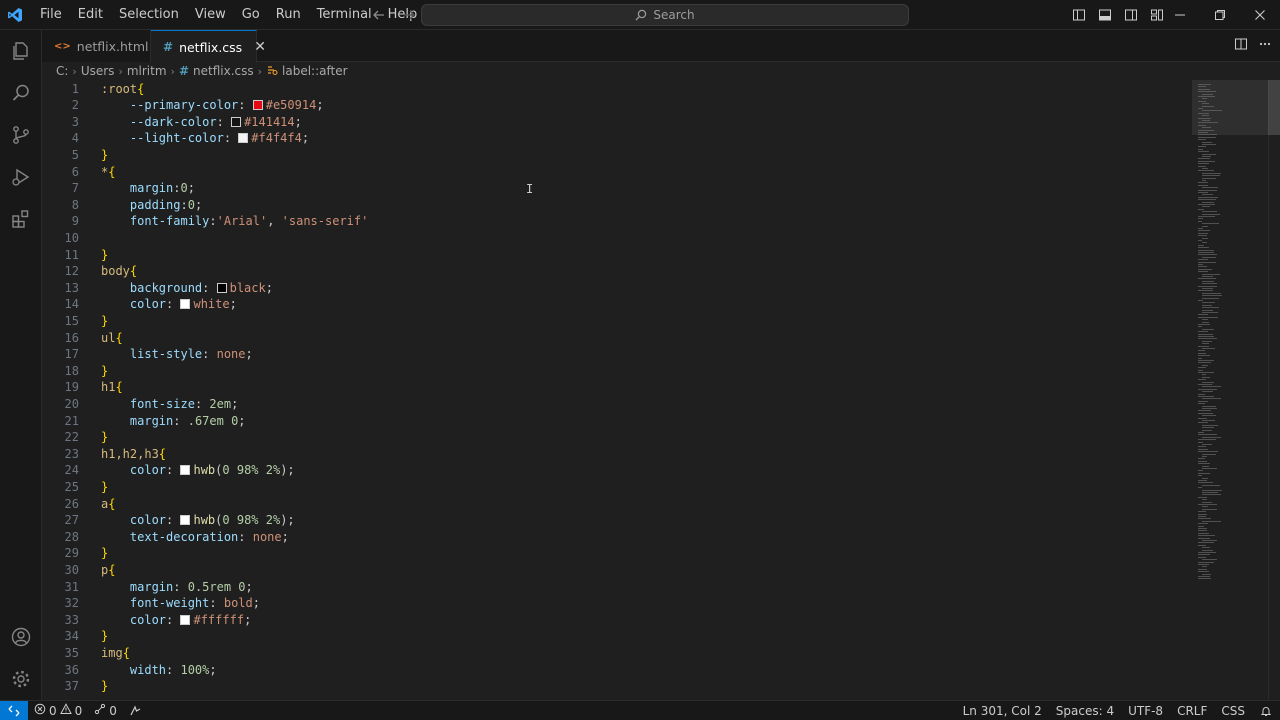 Image resolution: width=1280 pixels, height=720 pixels. I want to click on menu-go: Go, so click(251, 15).